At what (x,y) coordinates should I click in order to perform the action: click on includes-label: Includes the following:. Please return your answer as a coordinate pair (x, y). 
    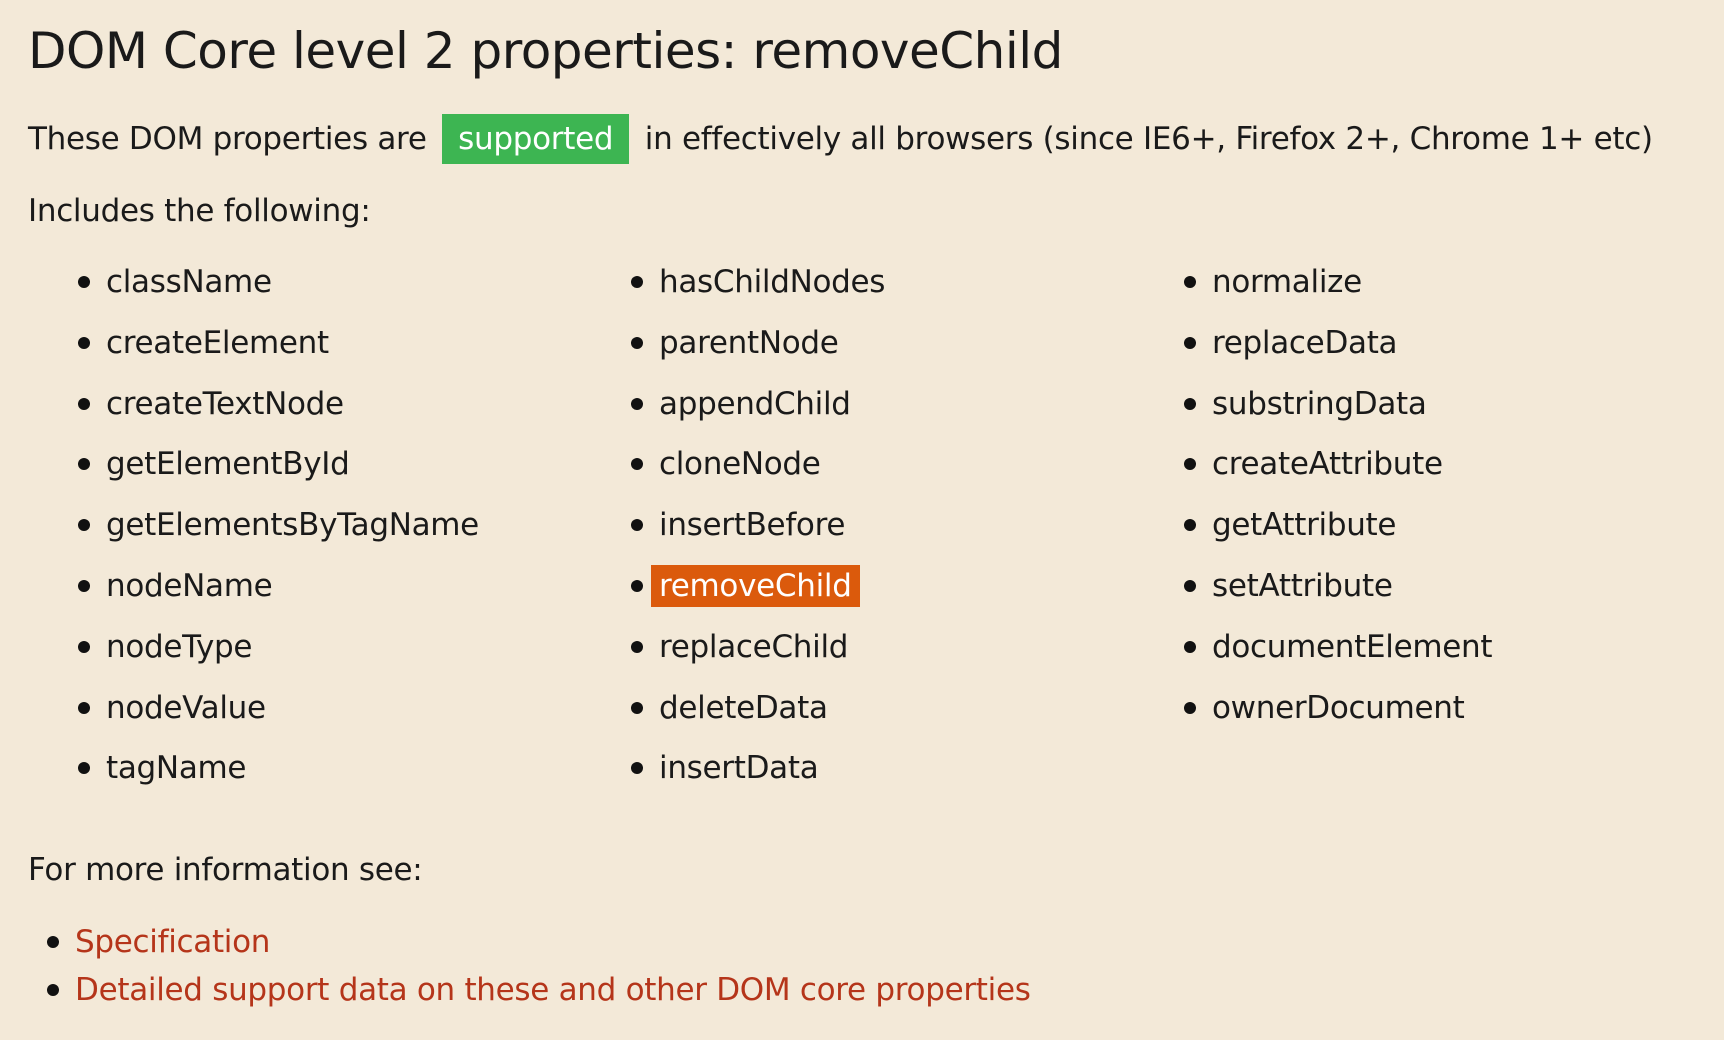
    Looking at the image, I should click on (199, 211).